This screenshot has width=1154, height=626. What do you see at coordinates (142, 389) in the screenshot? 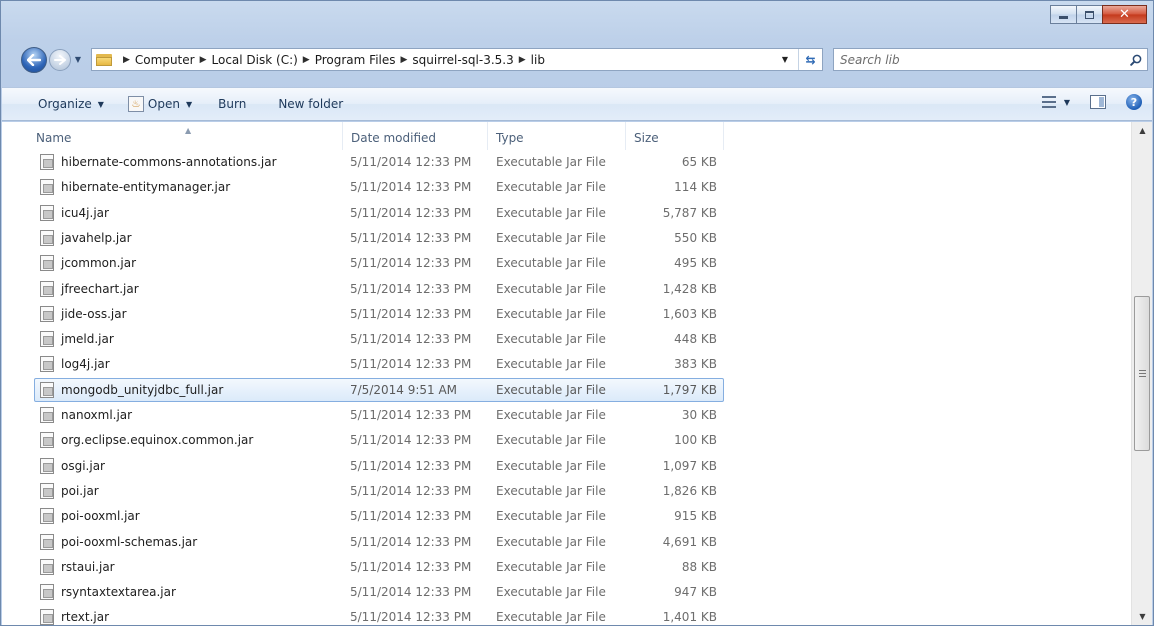
I see `file-name: mongodb_unityjdbc_full.jar` at bounding box center [142, 389].